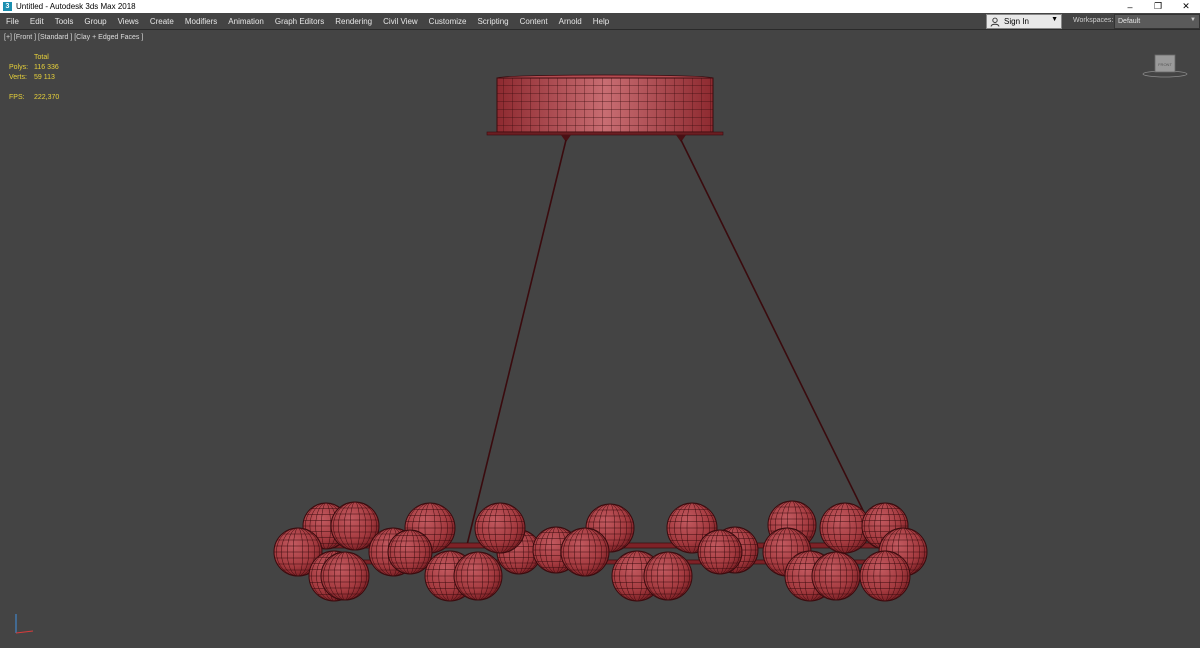 Image resolution: width=1200 pixels, height=648 pixels. I want to click on close-button: ✕, so click(1186, 6).